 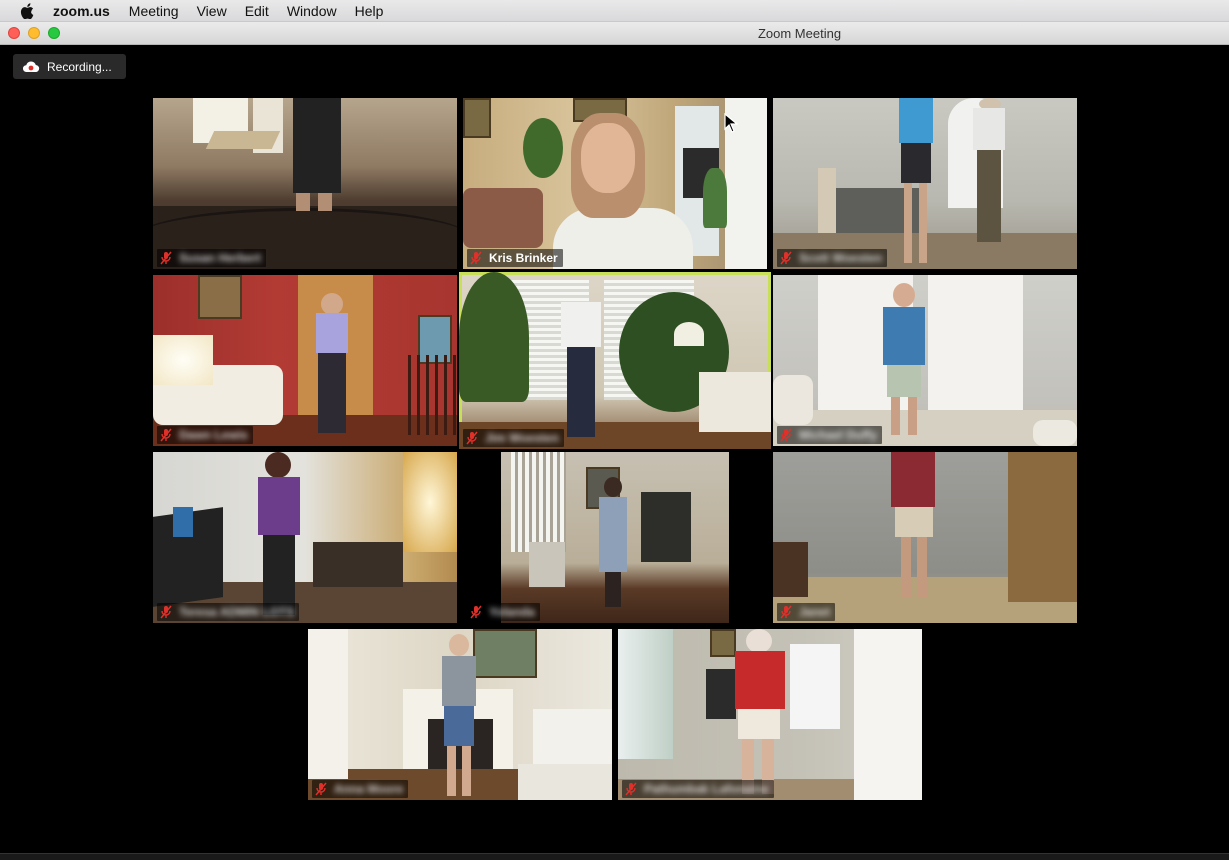 I want to click on participant-nameplate: Janet, so click(x=806, y=612).